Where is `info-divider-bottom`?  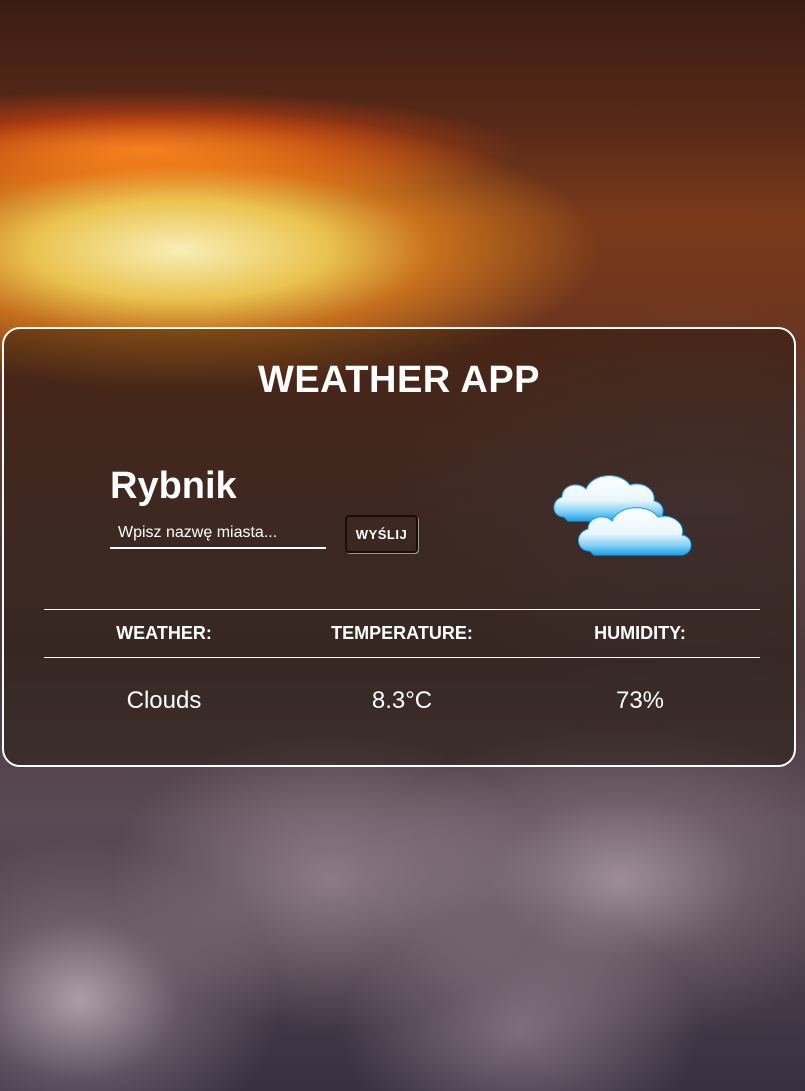
info-divider-bottom is located at coordinates (402, 657).